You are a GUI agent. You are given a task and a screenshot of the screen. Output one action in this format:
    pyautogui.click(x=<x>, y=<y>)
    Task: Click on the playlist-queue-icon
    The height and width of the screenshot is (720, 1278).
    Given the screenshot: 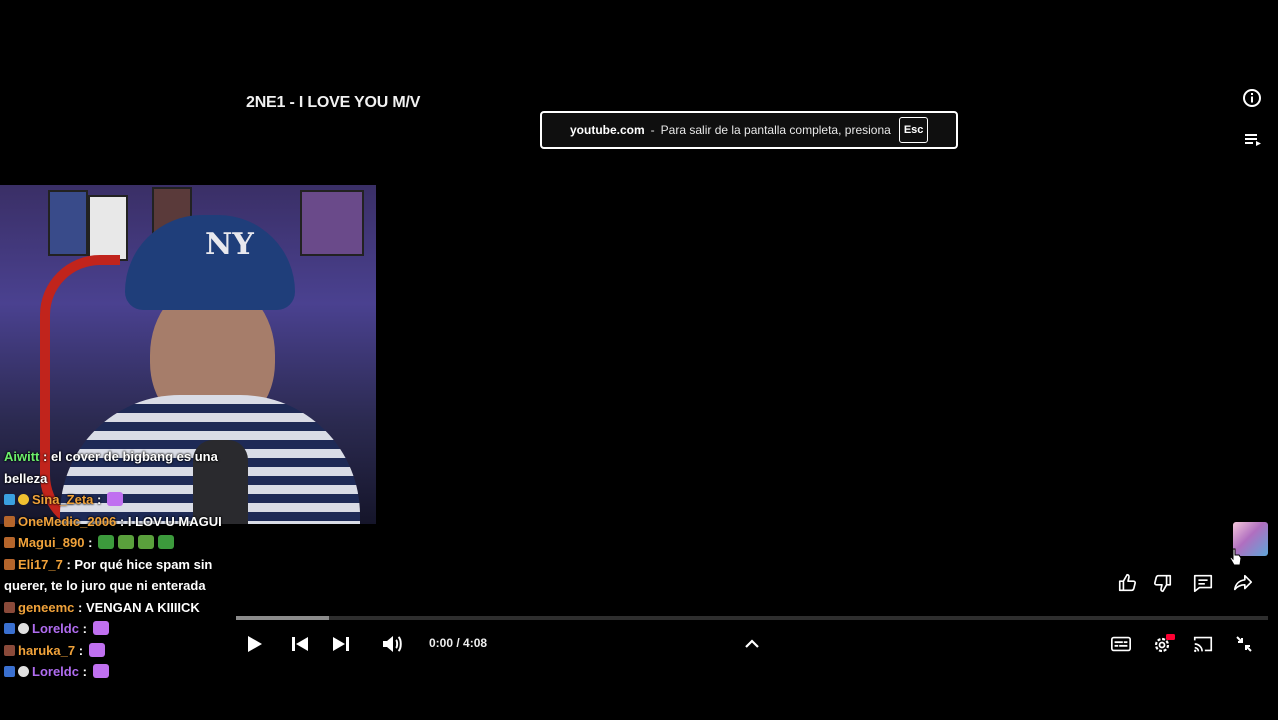 What is the action you would take?
    pyautogui.click(x=1253, y=140)
    